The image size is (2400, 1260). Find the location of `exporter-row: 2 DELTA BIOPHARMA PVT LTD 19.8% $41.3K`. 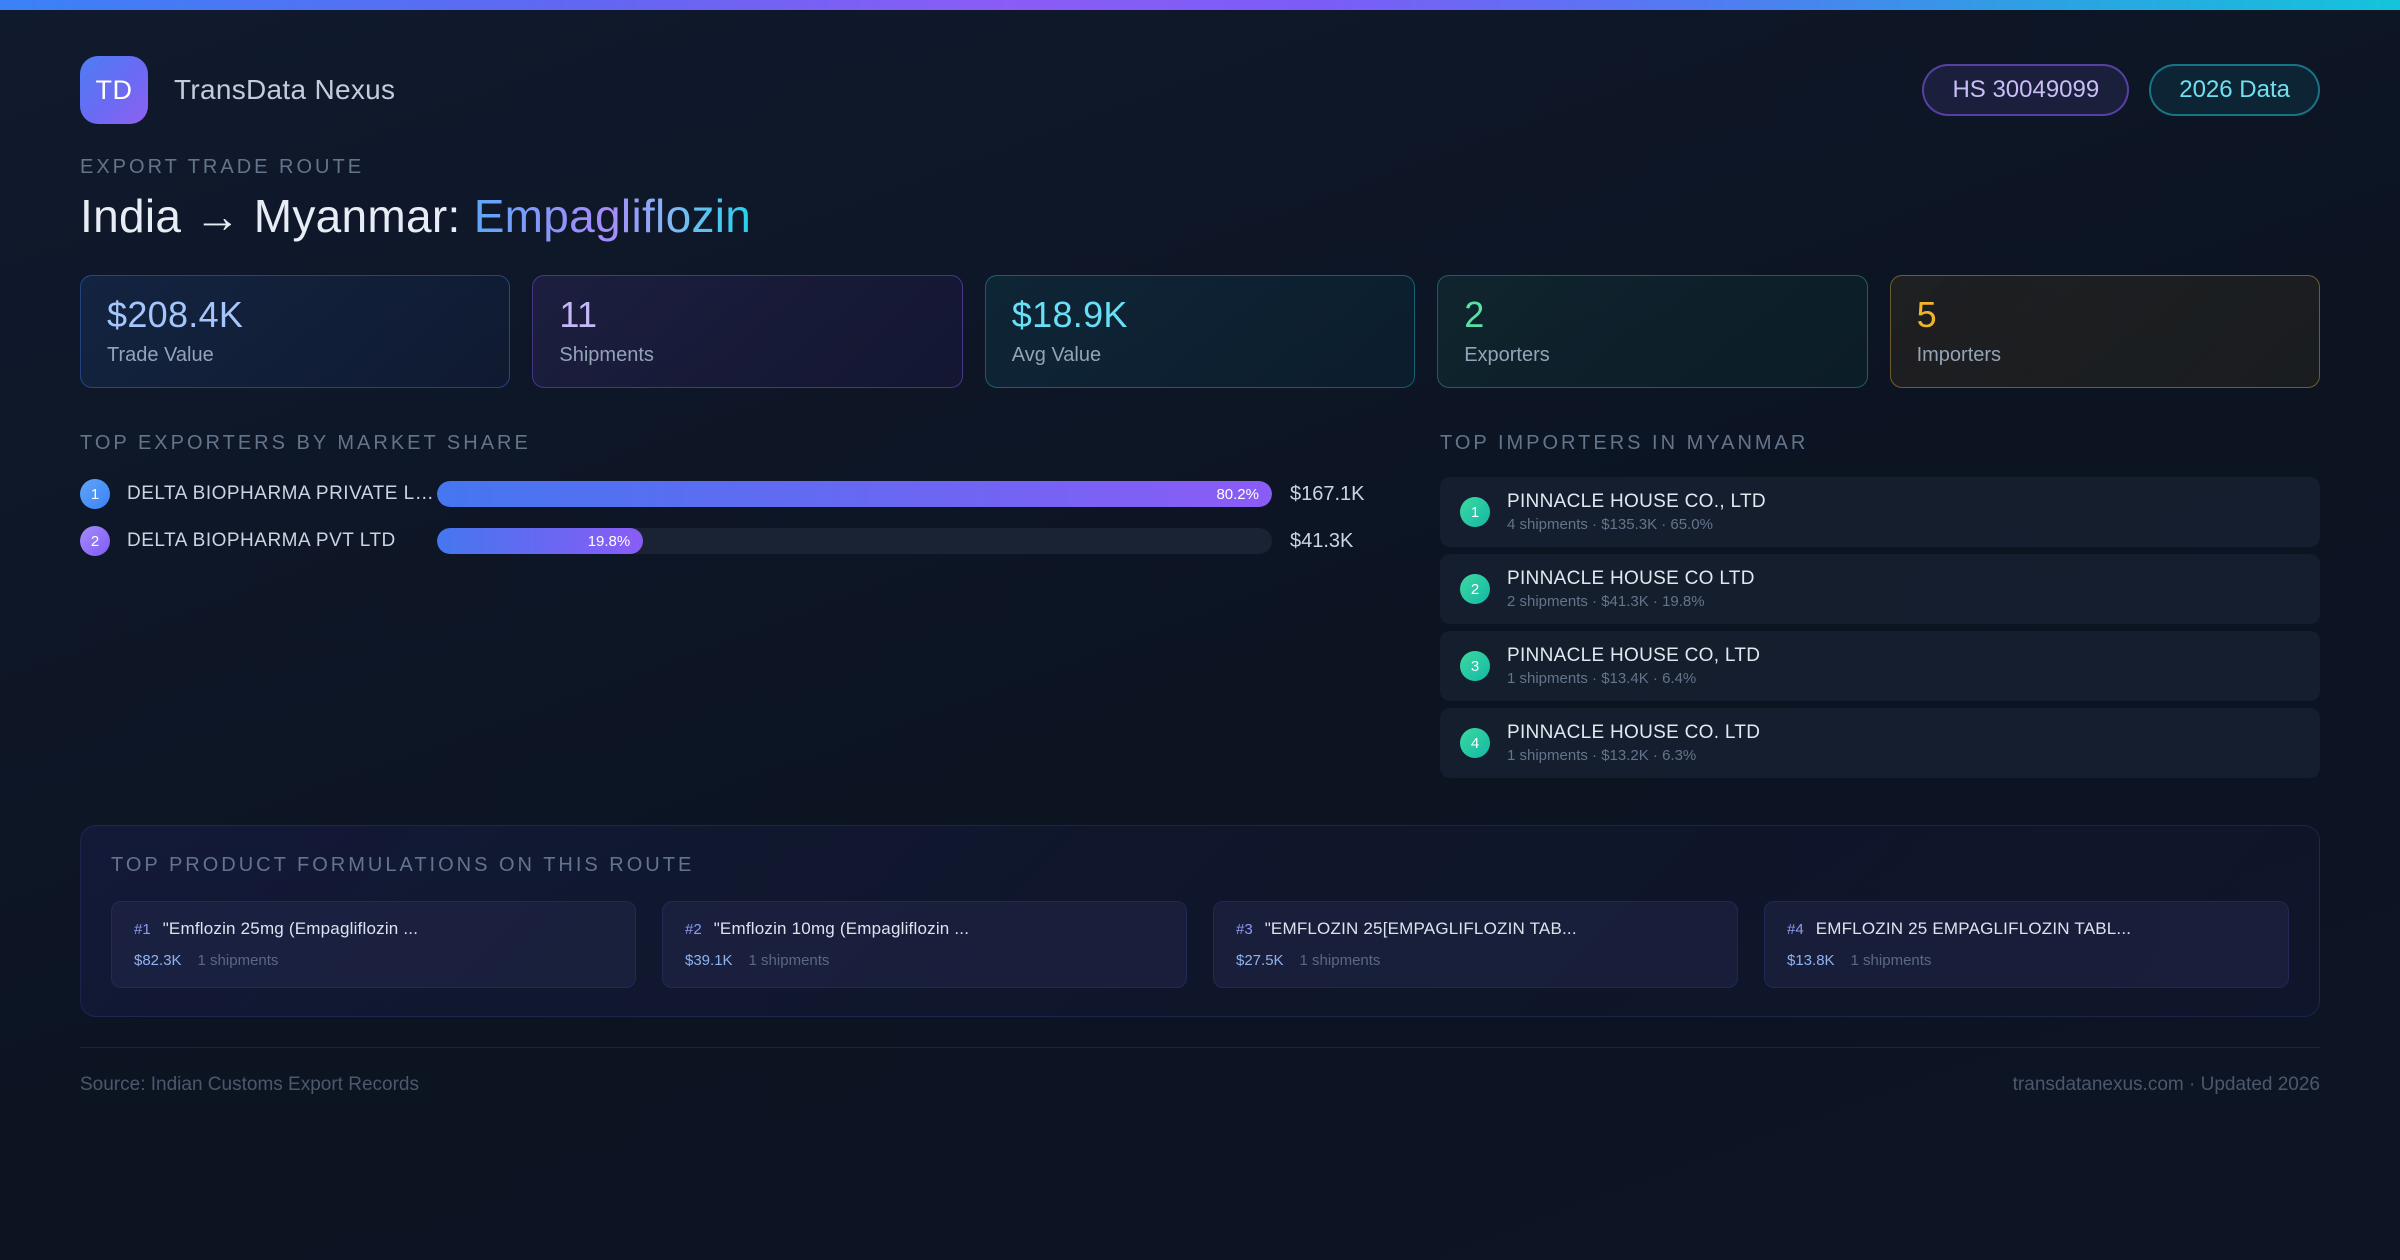

exporter-row: 2 DELTA BIOPHARMA PVT LTD 19.8% $41.3K is located at coordinates (735, 541).